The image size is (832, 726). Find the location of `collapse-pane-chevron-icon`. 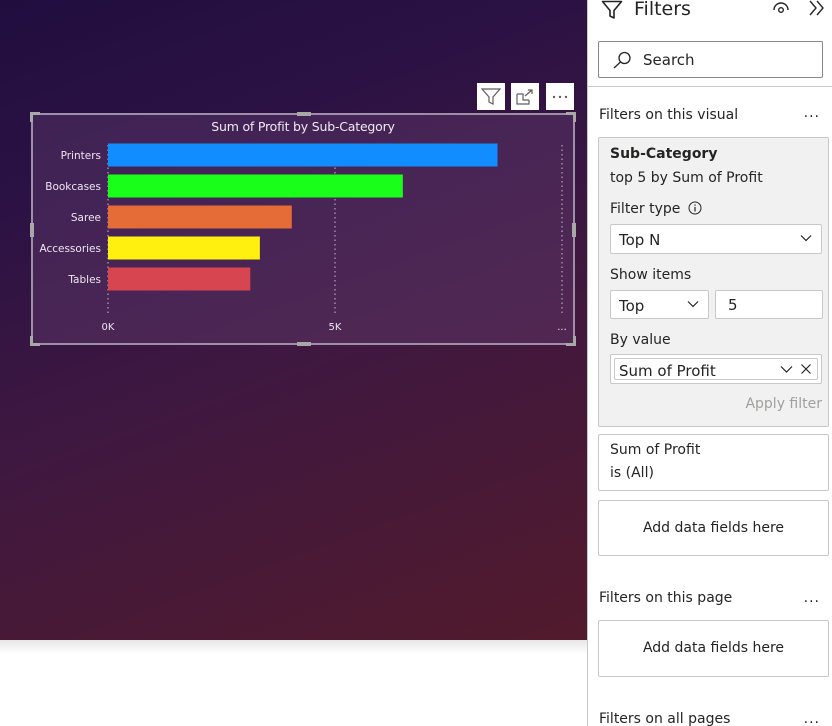

collapse-pane-chevron-icon is located at coordinates (817, 8).